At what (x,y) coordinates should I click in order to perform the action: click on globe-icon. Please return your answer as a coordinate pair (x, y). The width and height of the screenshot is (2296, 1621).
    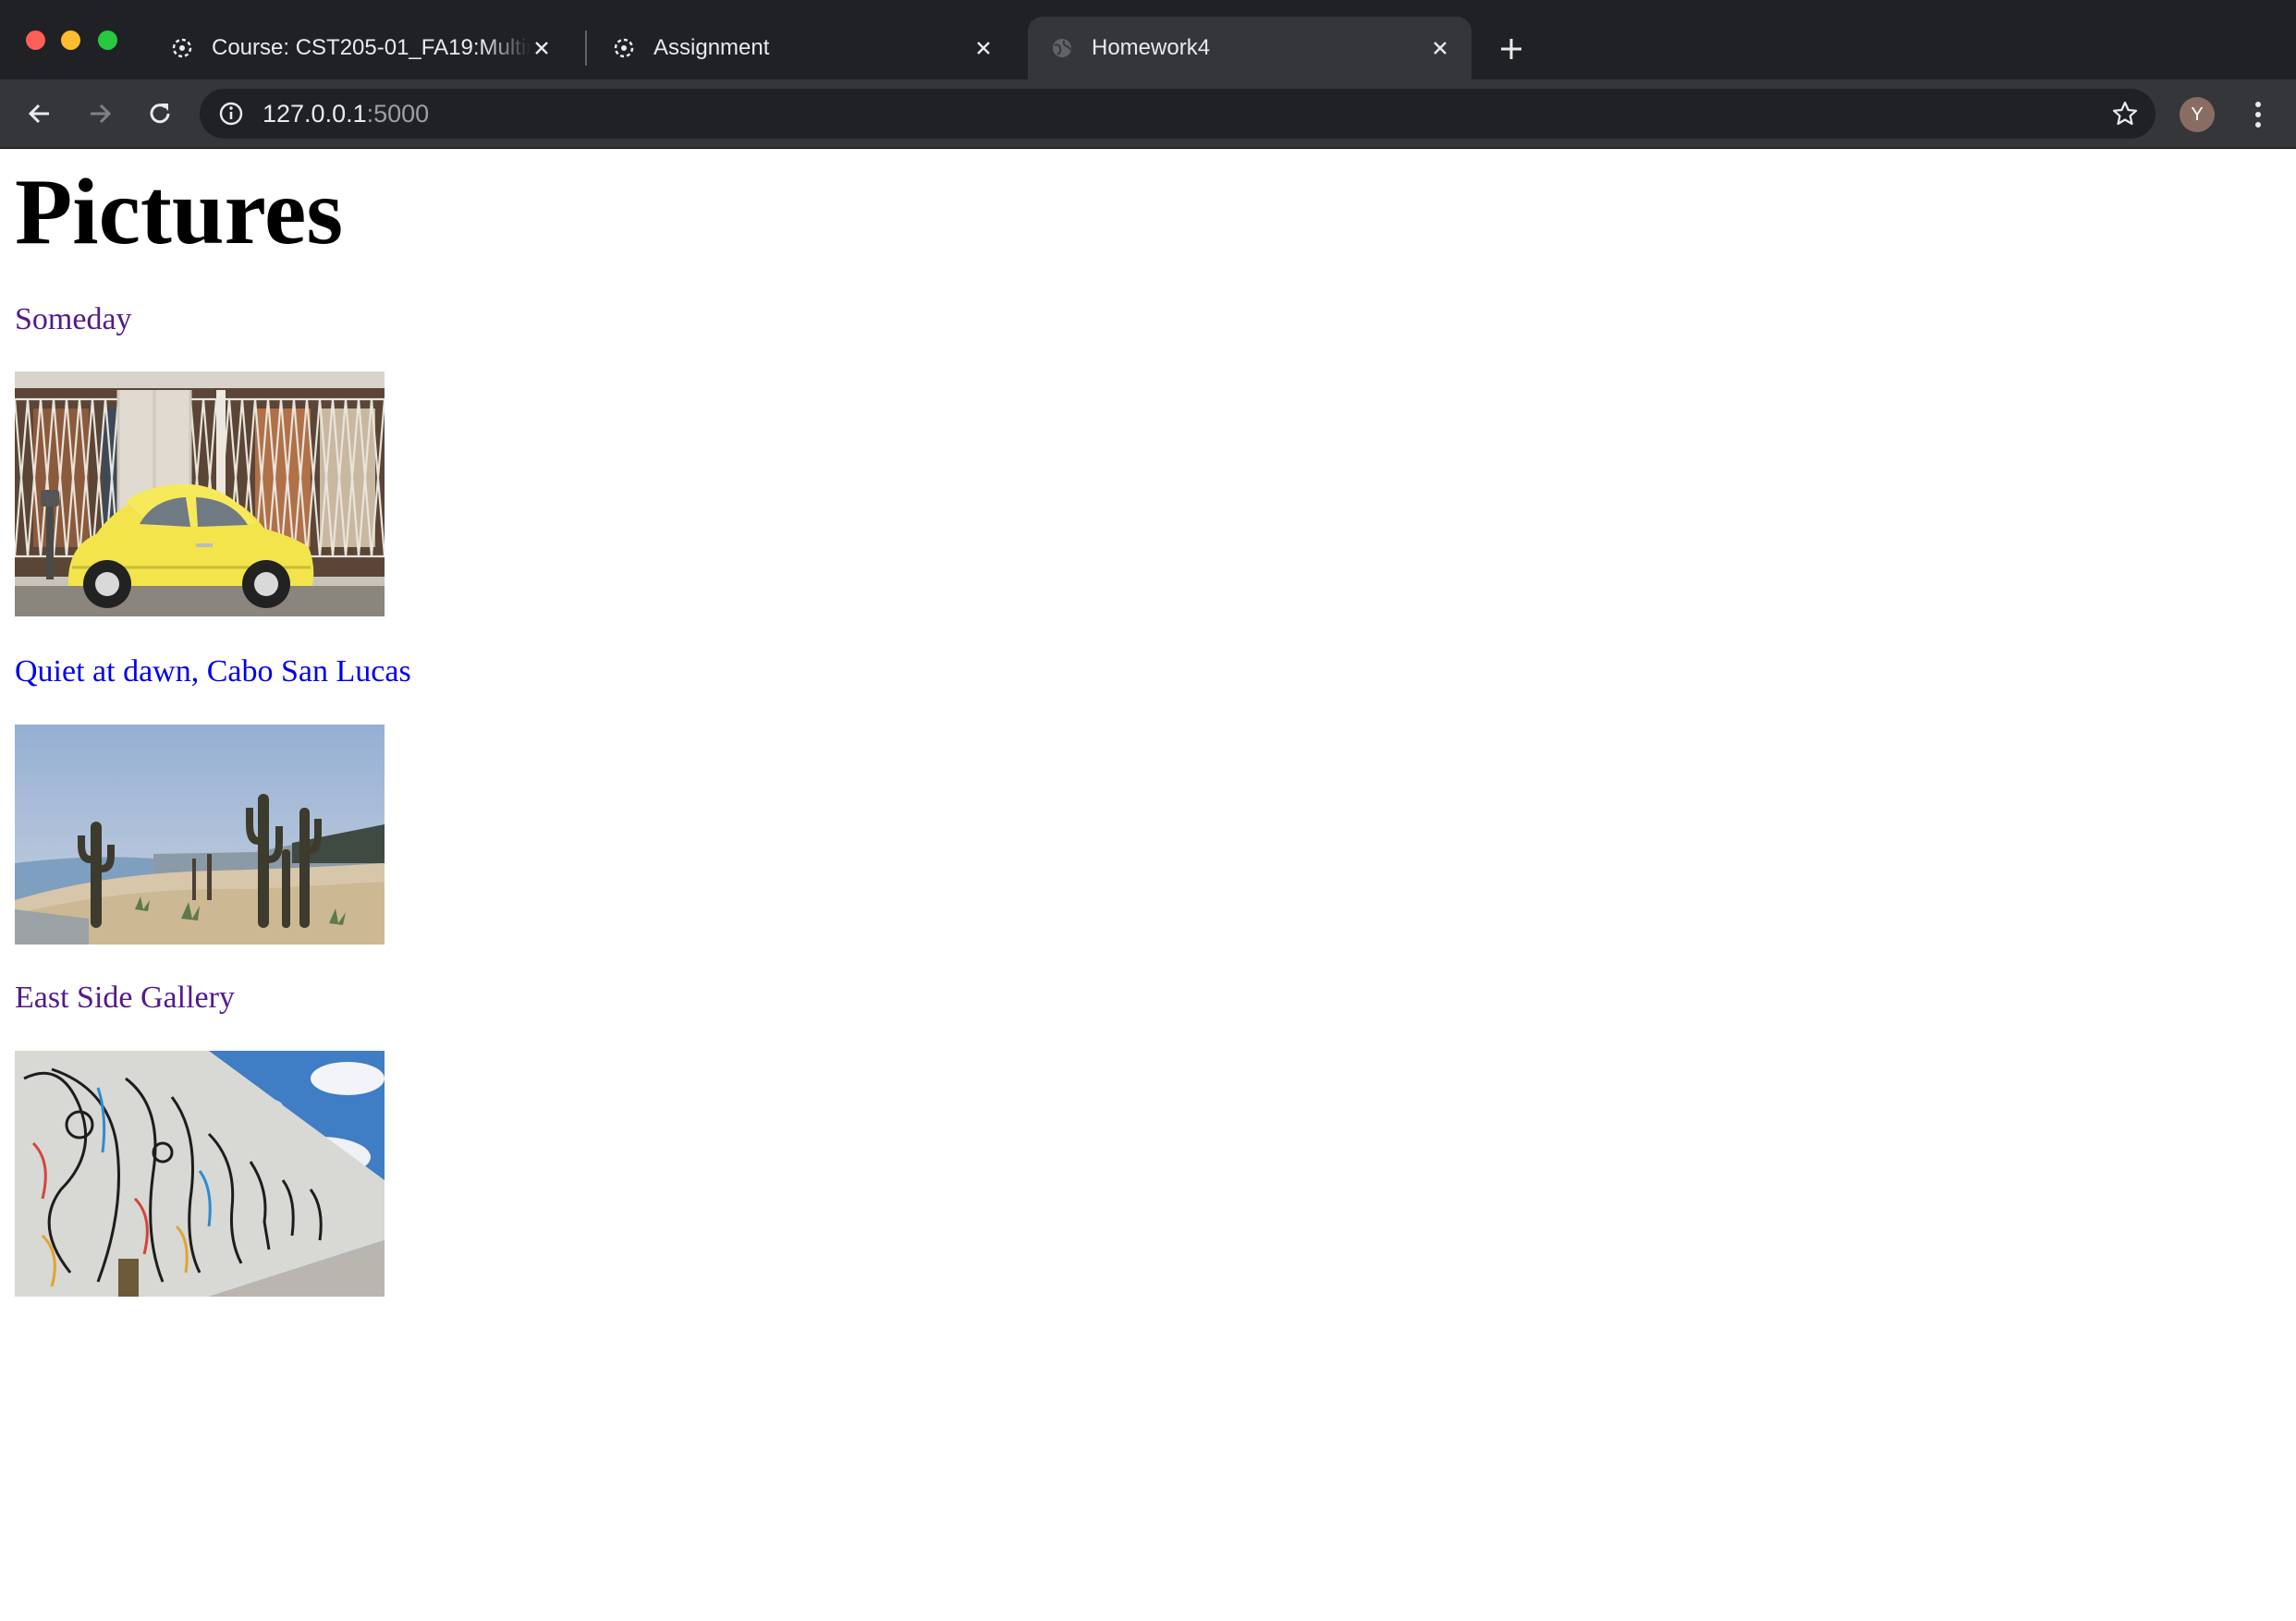
    Looking at the image, I should click on (1062, 48).